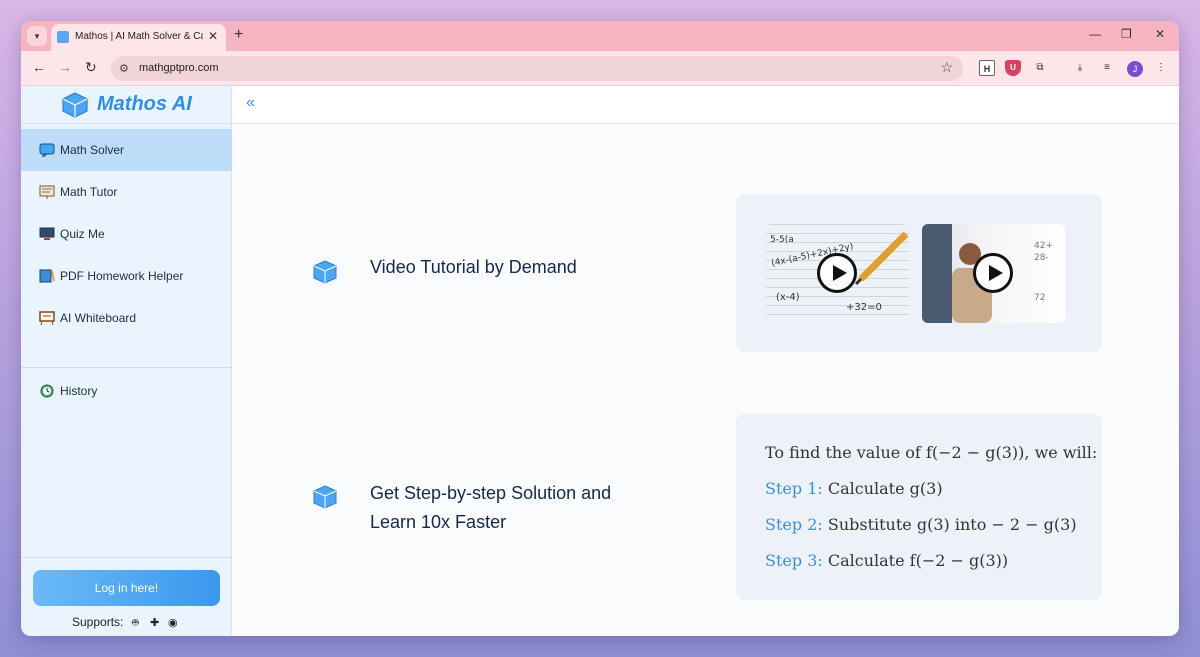  What do you see at coordinates (794, 524) in the screenshot?
I see `step-label: Step 2:` at bounding box center [794, 524].